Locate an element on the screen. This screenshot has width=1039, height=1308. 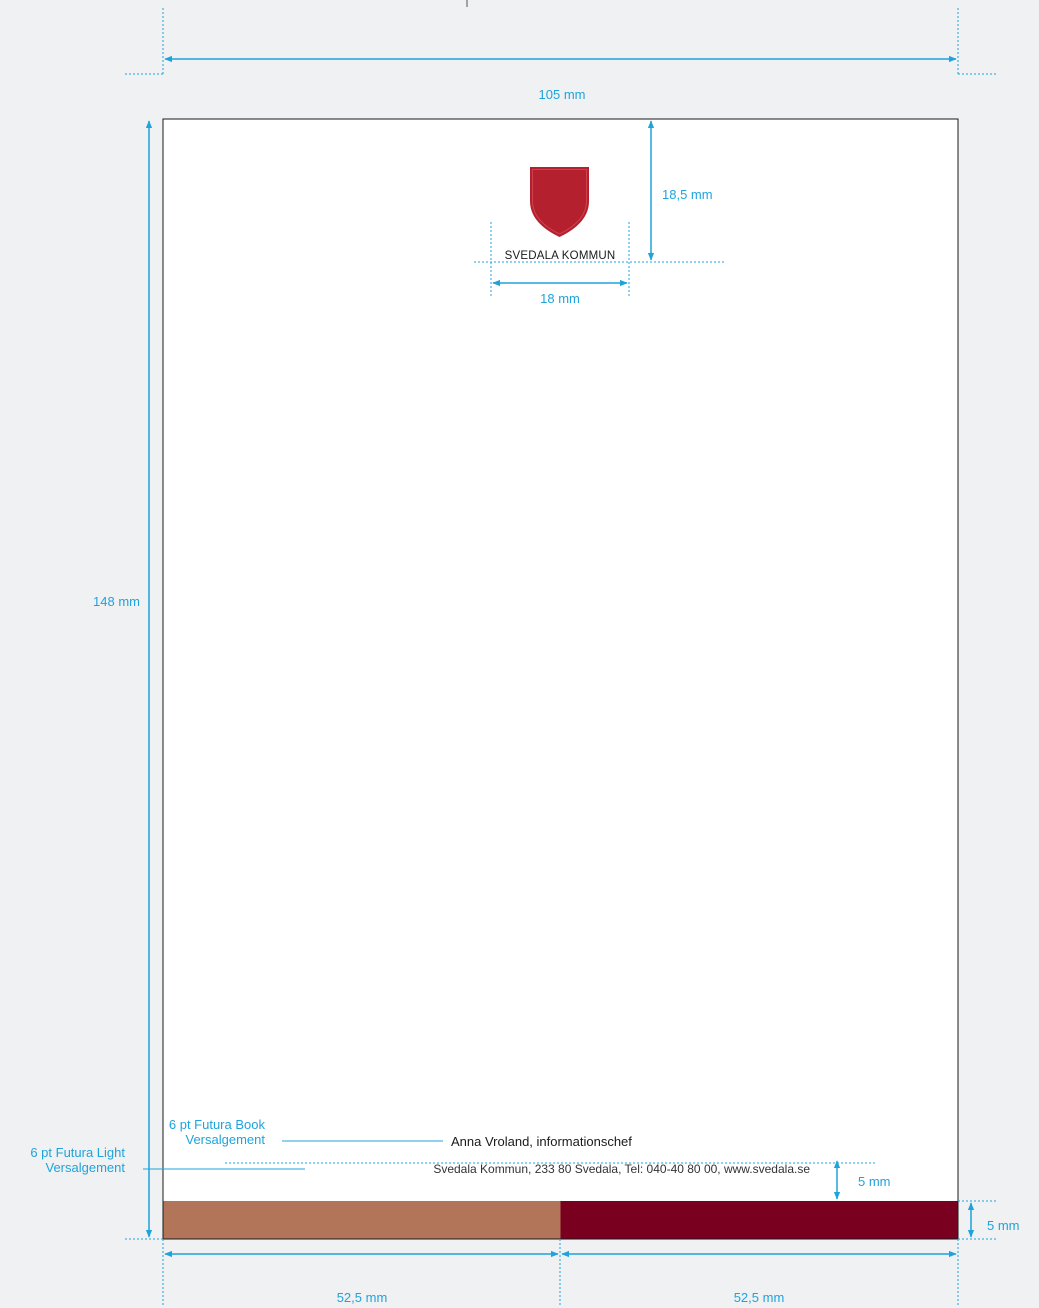
band-left is located at coordinates (362, 1220).